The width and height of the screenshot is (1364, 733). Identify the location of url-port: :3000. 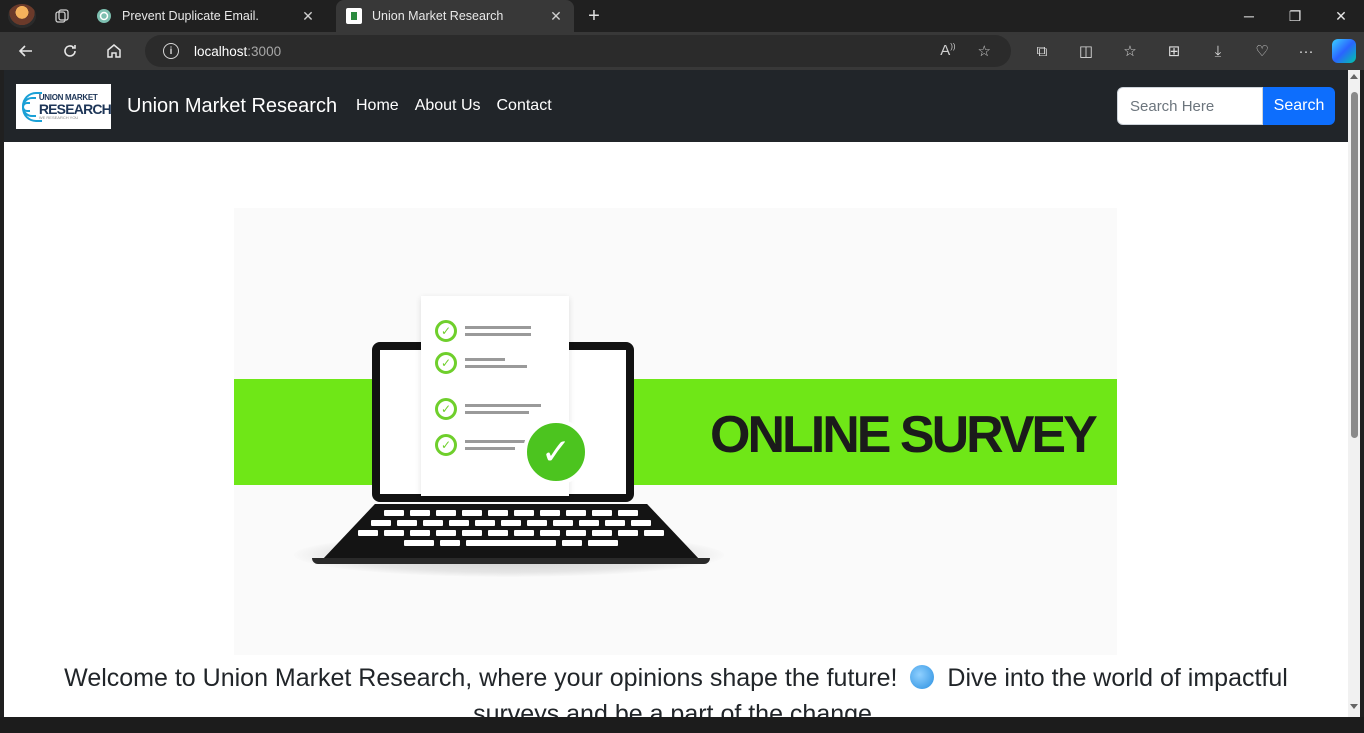
(264, 51).